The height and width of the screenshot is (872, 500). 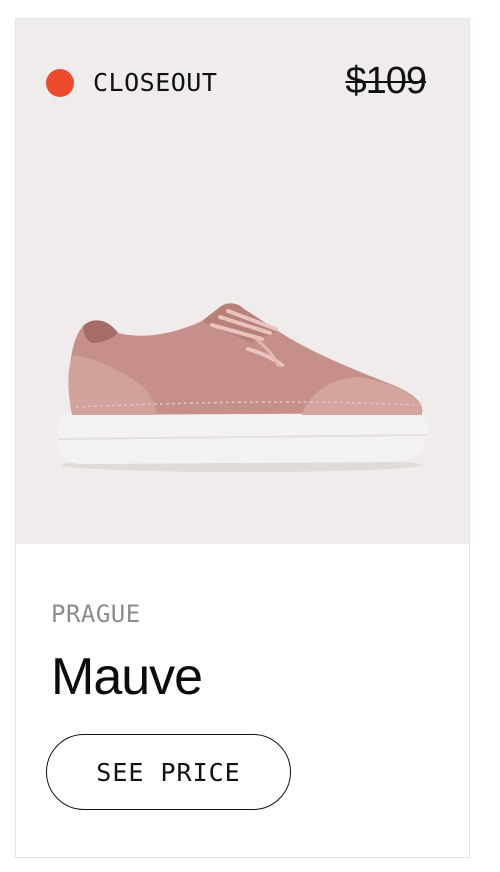 I want to click on see-price-button: SEE PRICE, so click(x=168, y=772).